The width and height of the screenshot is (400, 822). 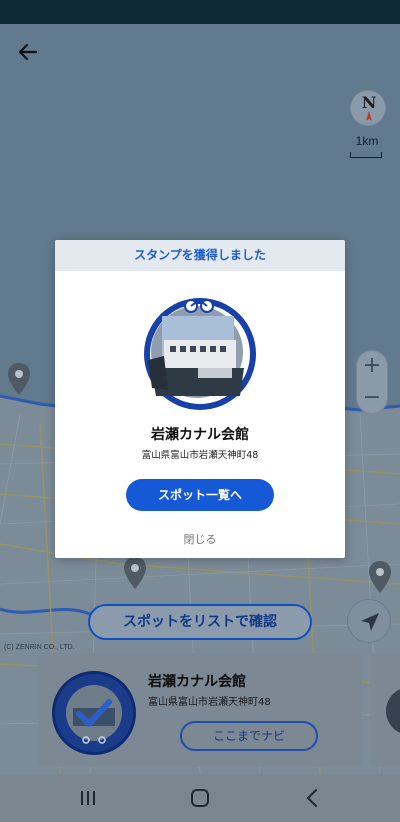 I want to click on card-address: 富山県富山市岩瀬天神町48, so click(x=209, y=702).